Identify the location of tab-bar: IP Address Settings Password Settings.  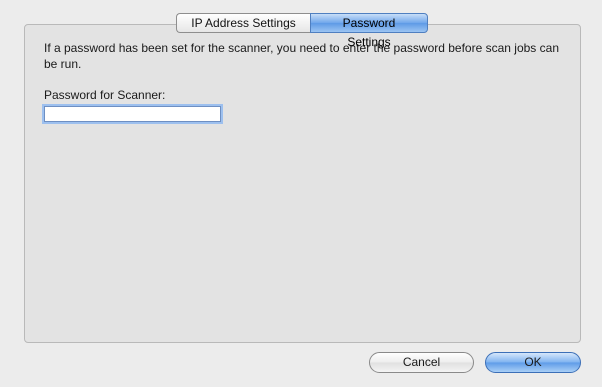
(302, 31).